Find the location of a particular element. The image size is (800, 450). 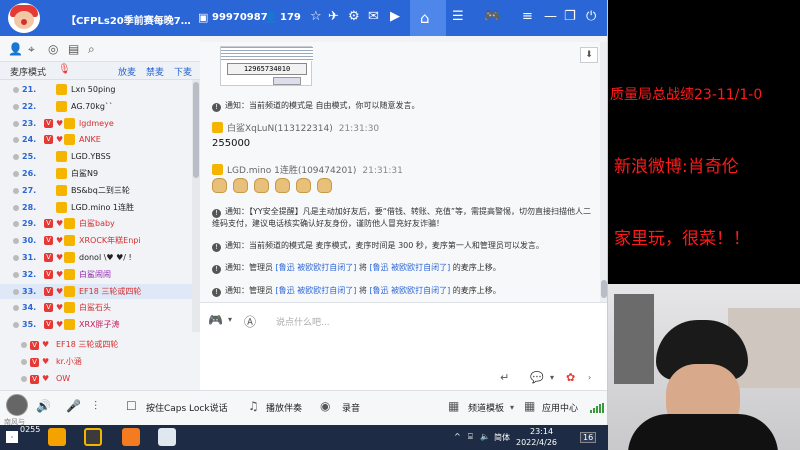

restore-icon: ❐ is located at coordinates (570, 17).